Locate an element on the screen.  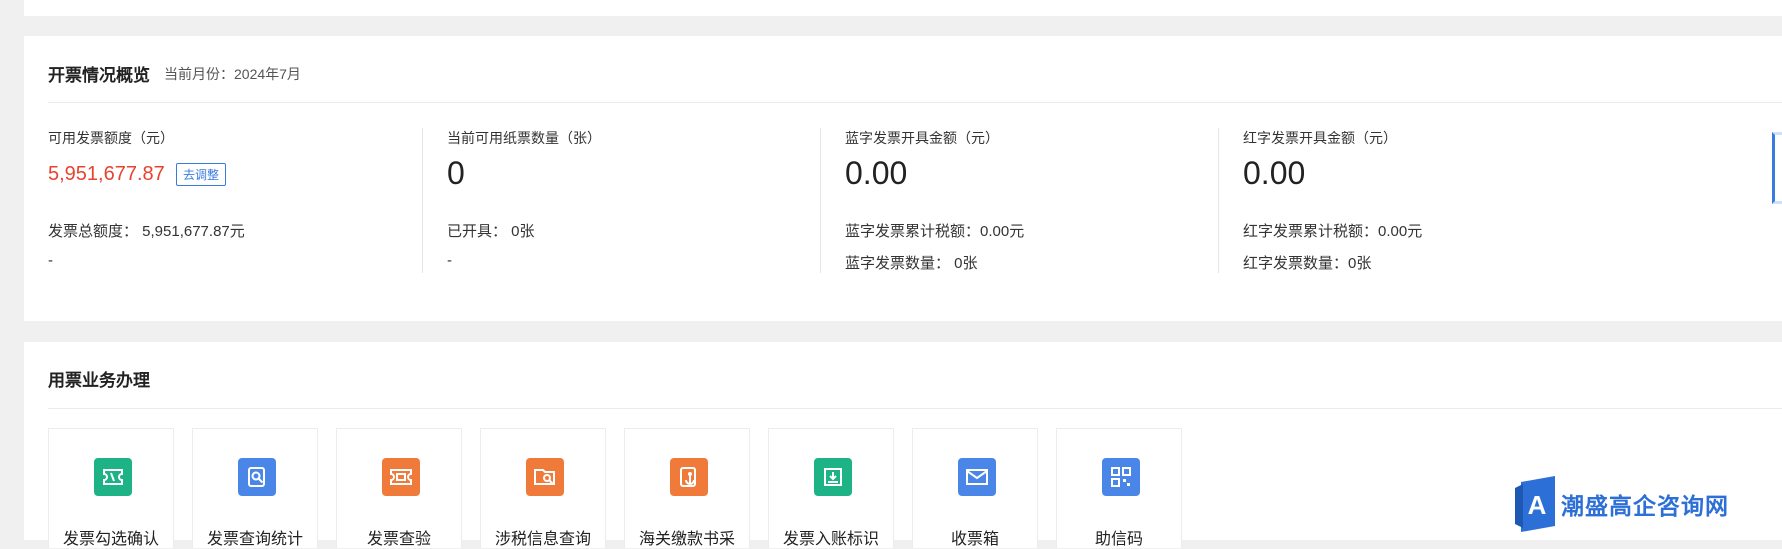
tile-invoice-verify: 发票查验 is located at coordinates (399, 488).